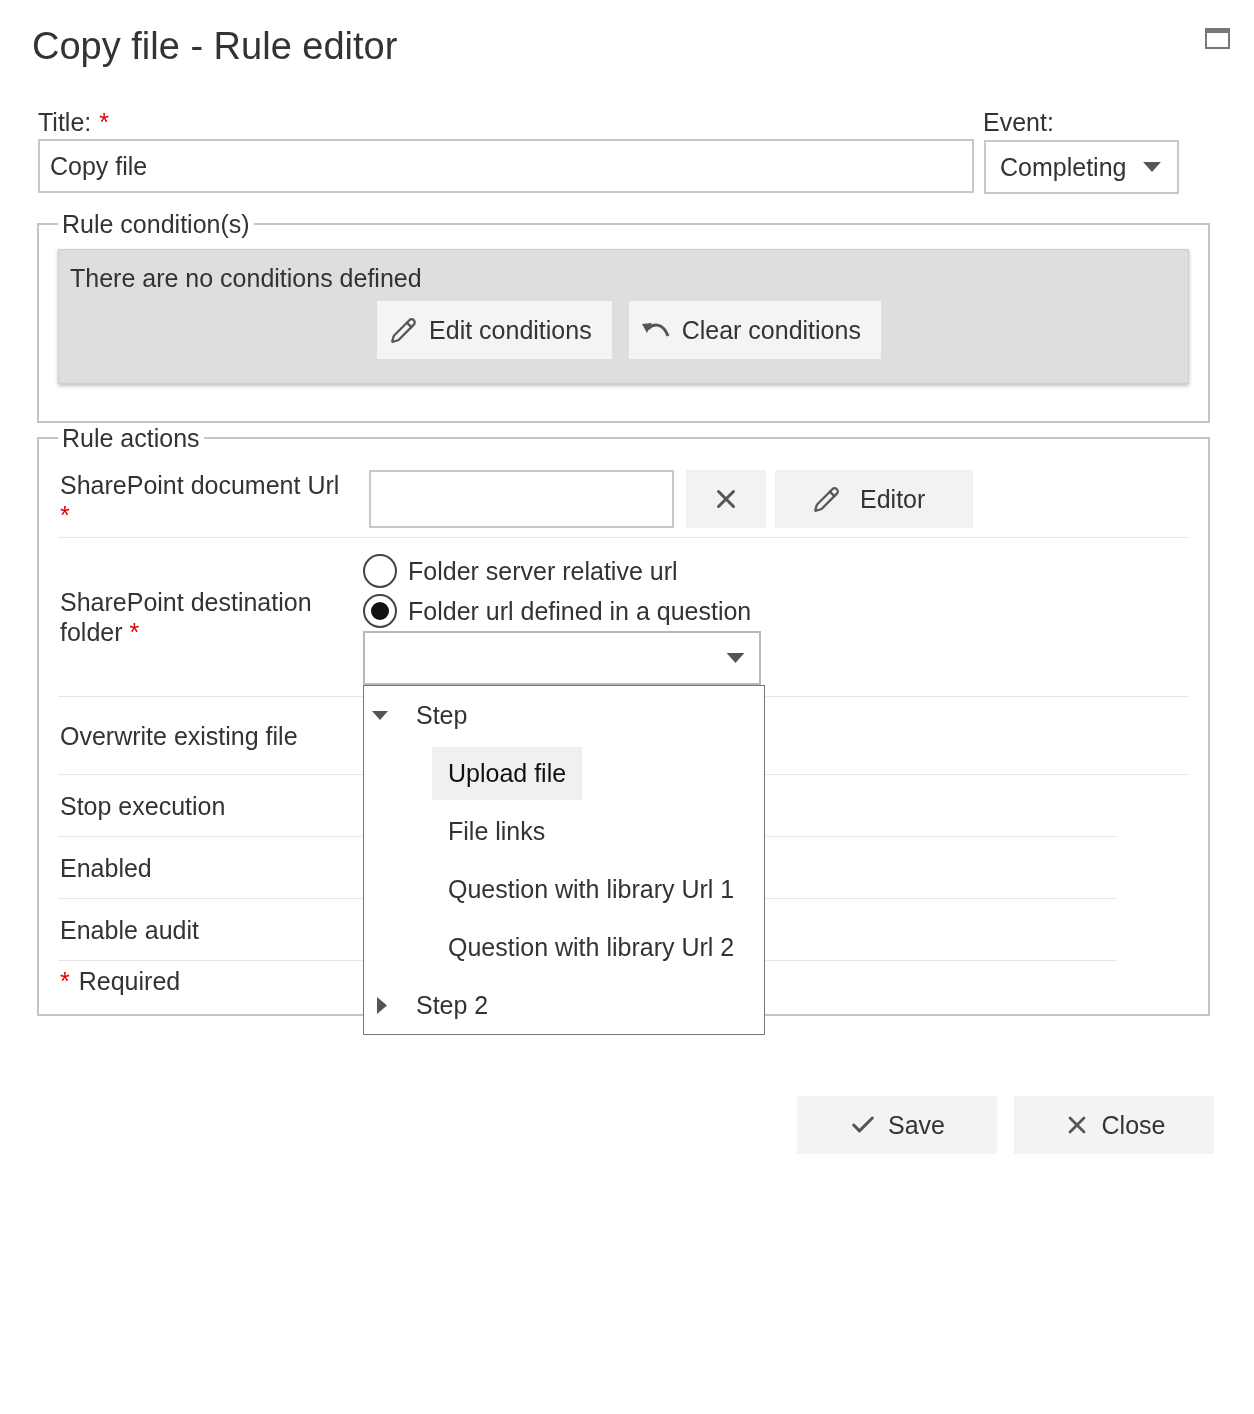 The width and height of the screenshot is (1254, 1414). What do you see at coordinates (506, 166) in the screenshot?
I see `title-input: Copy file` at bounding box center [506, 166].